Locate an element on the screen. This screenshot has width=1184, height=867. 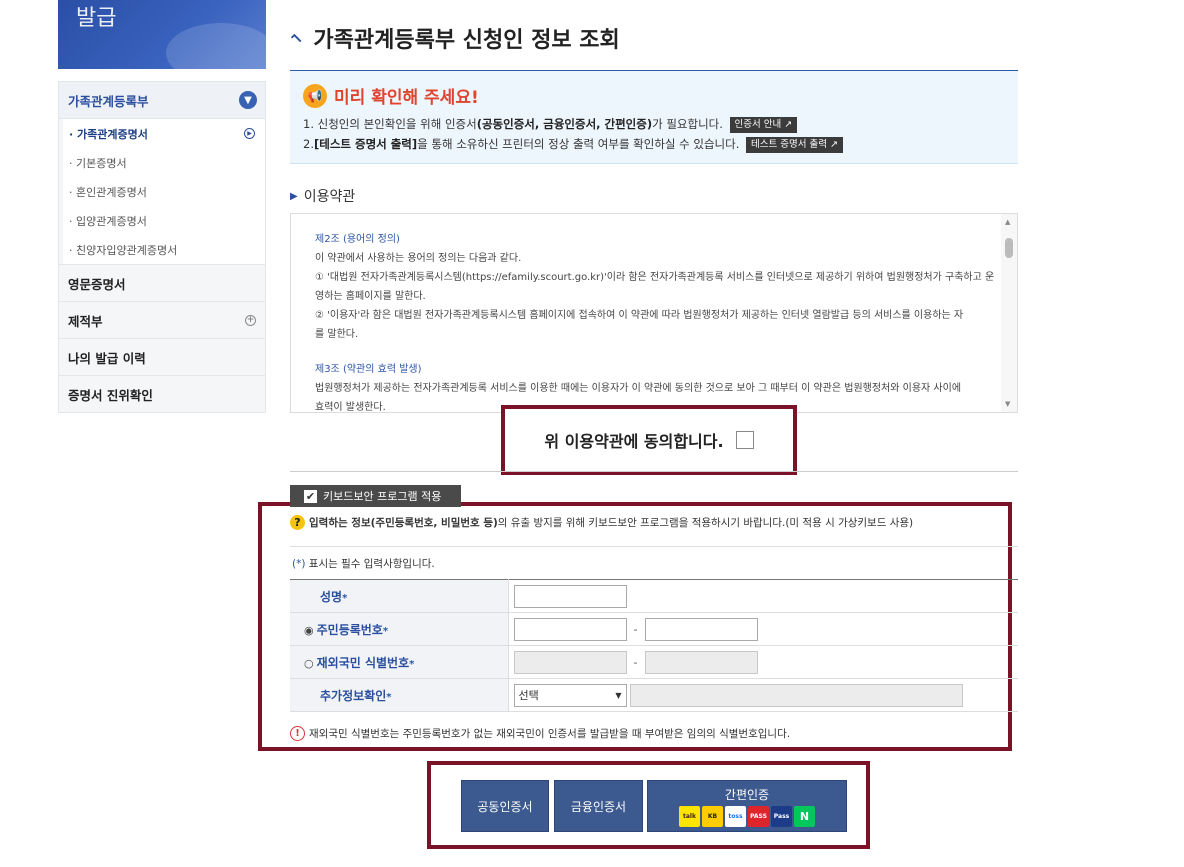
checkmark-icon: ✔ is located at coordinates (310, 496).